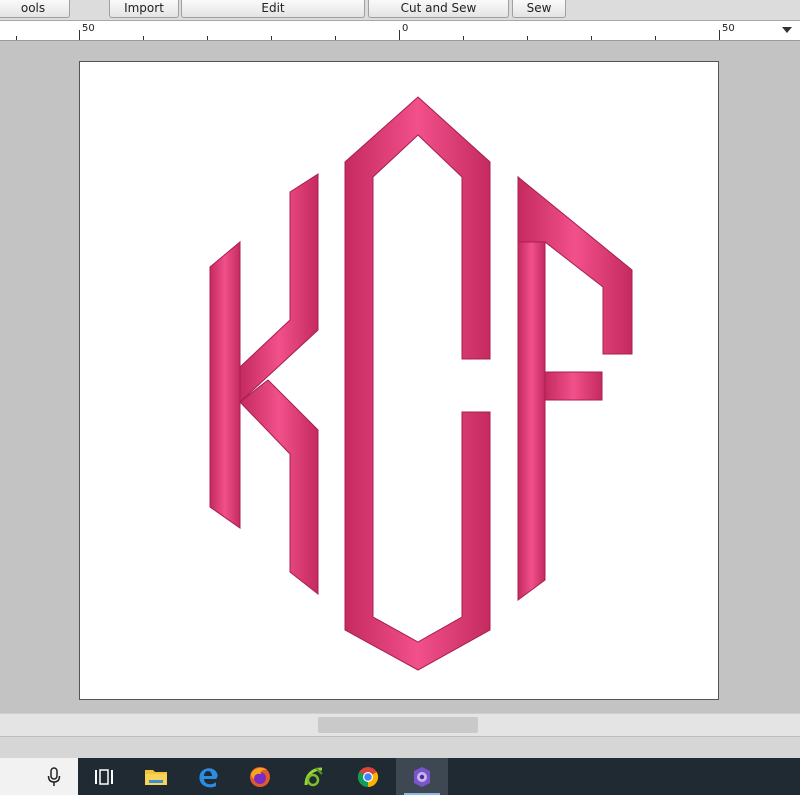  What do you see at coordinates (368, 776) in the screenshot?
I see `chrome-icon` at bounding box center [368, 776].